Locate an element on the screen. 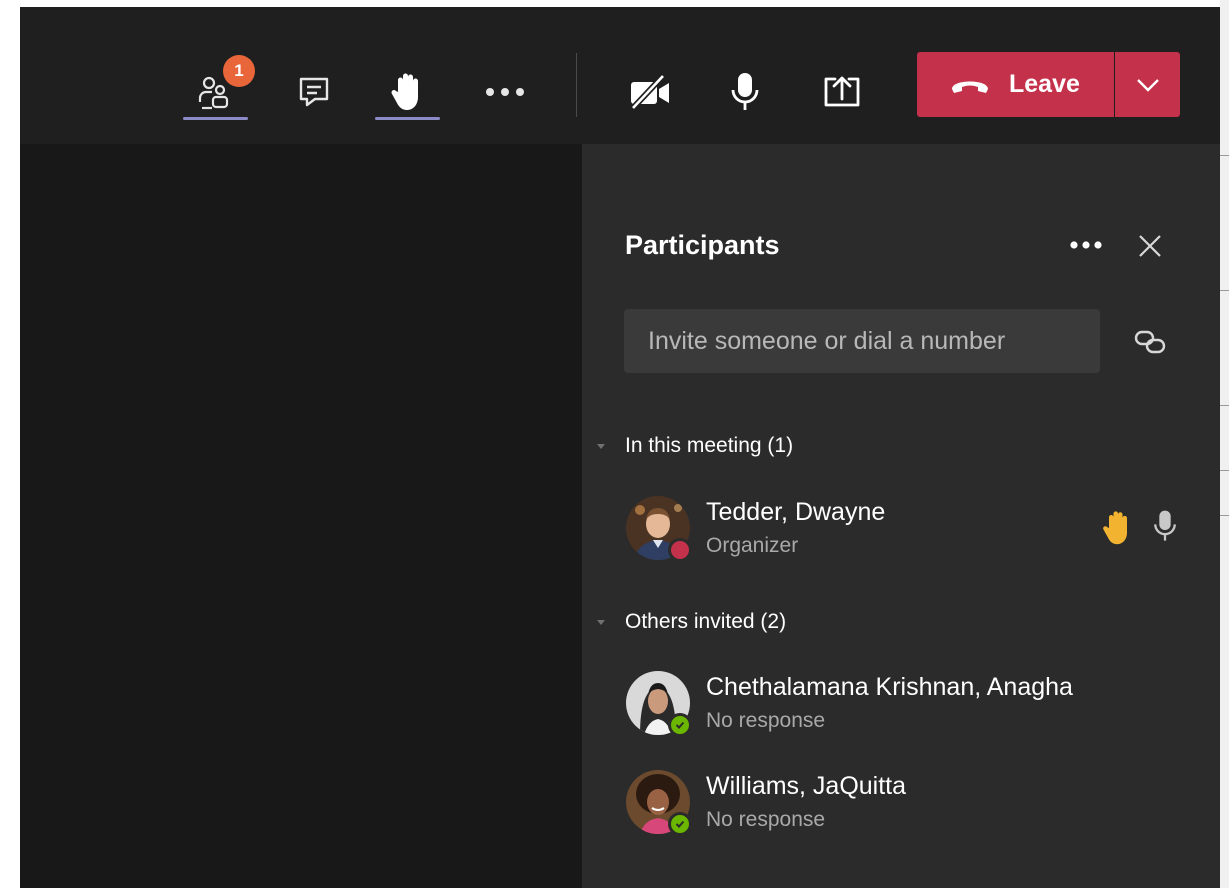 This screenshot has height=888, width=1229. participants-count-badge: 1 is located at coordinates (239, 71).